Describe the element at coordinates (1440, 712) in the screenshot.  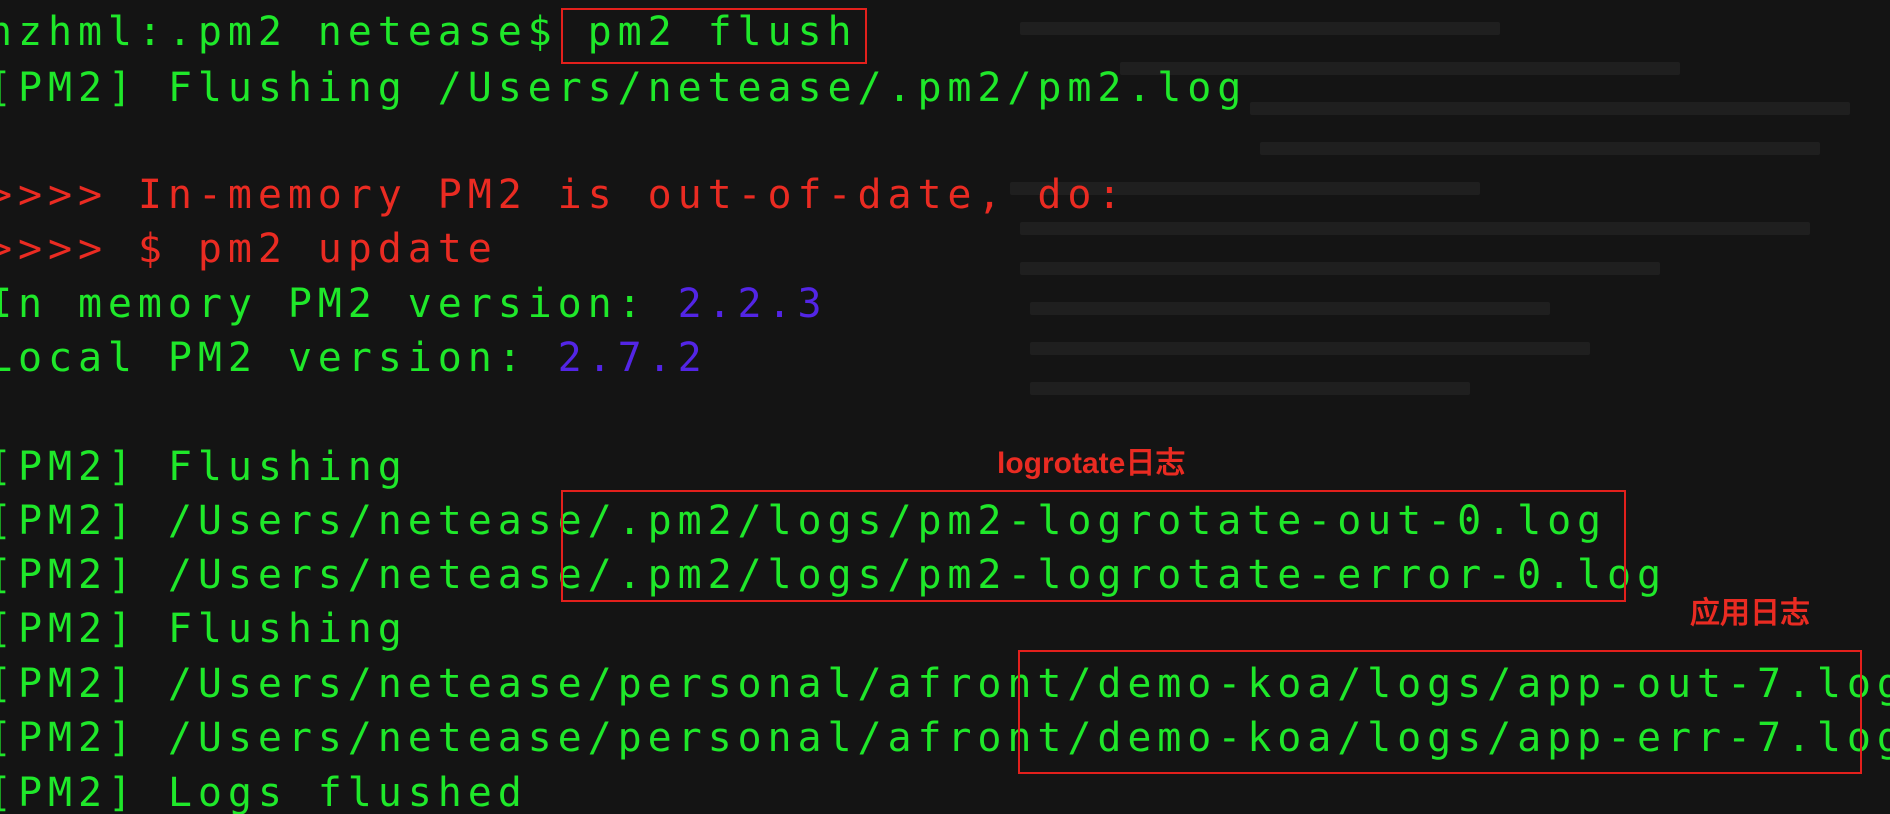
I see `app-log-highlight-box` at that location.